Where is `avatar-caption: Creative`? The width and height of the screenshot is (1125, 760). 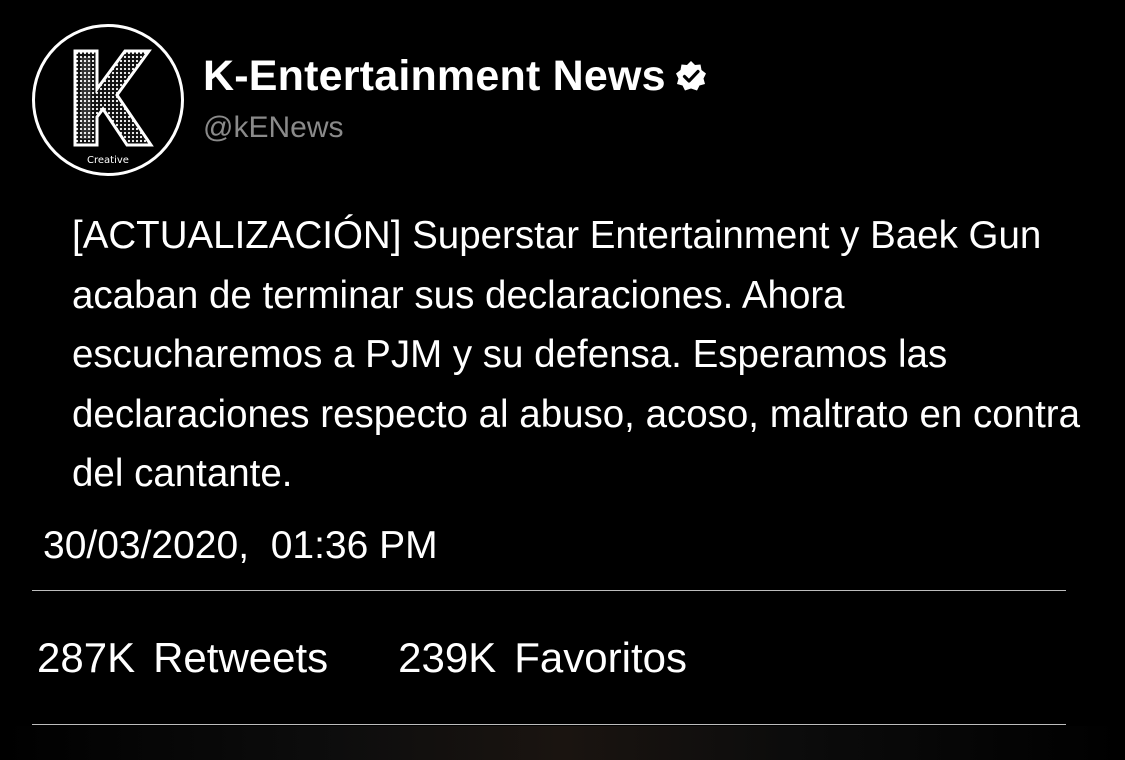 avatar-caption: Creative is located at coordinates (108, 160).